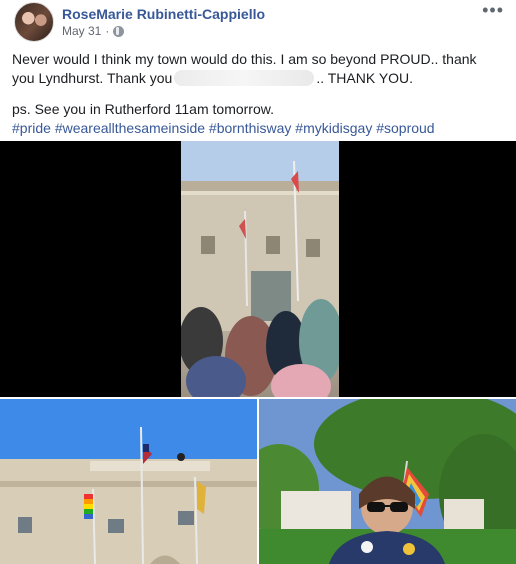  What do you see at coordinates (31, 128) in the screenshot?
I see `hashtag-pride: #pride` at bounding box center [31, 128].